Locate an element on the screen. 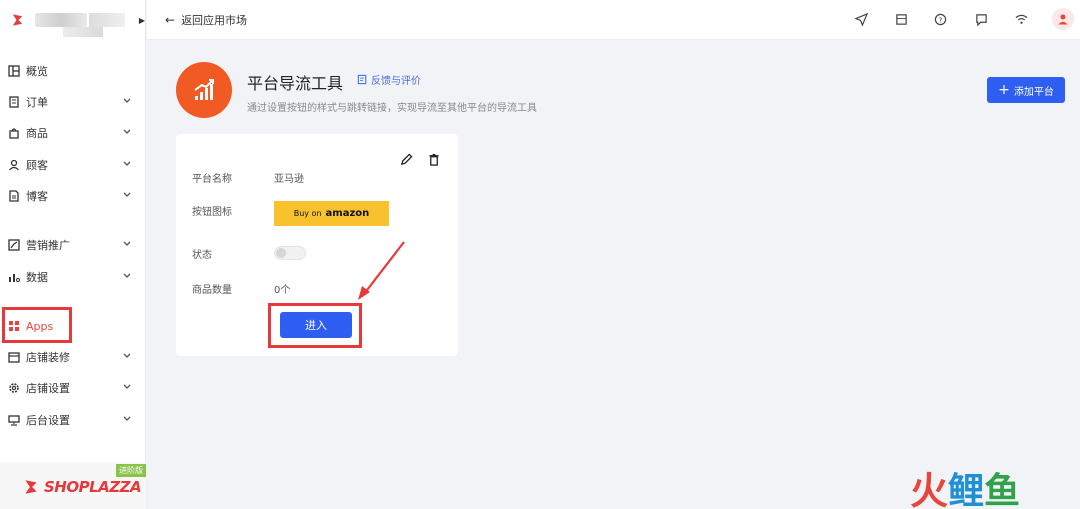 Image resolution: width=1080 pixels, height=509 pixels. bag-icon is located at coordinates (14, 133).